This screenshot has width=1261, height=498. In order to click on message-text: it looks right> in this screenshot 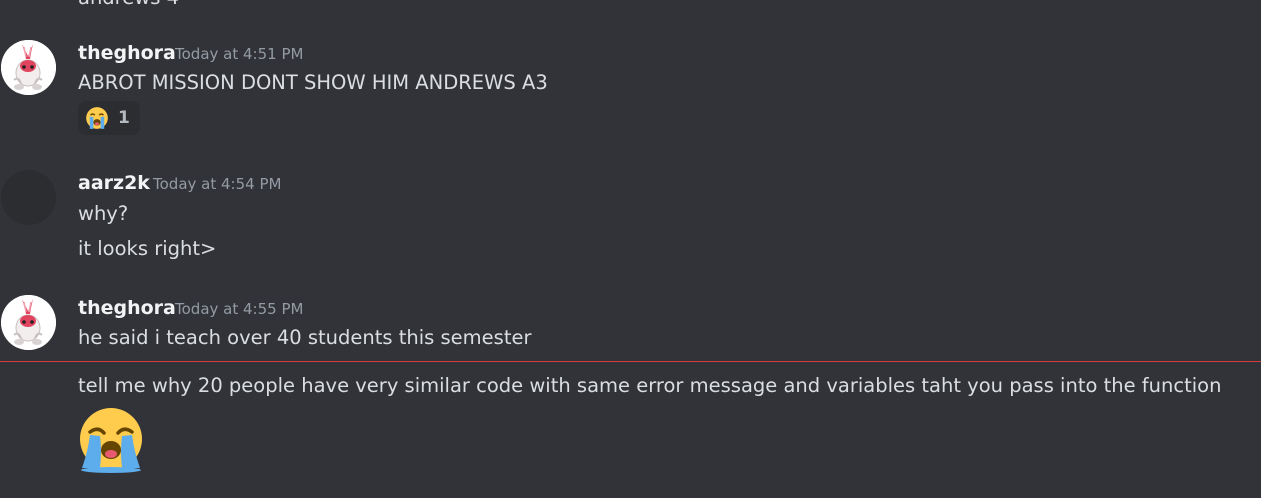, I will do `click(147, 248)`.